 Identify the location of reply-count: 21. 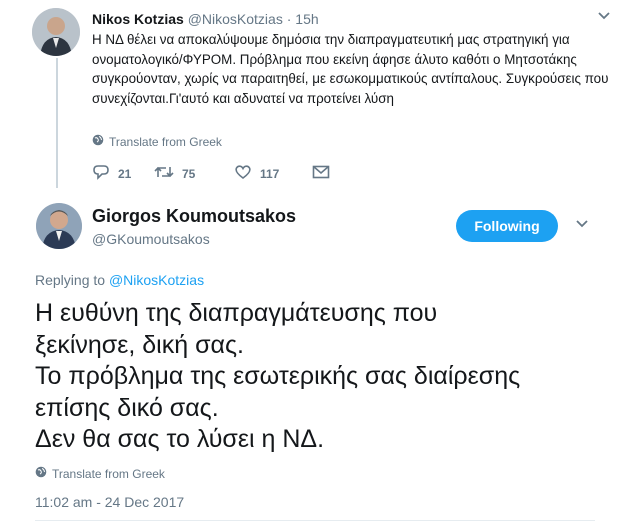
(125, 173).